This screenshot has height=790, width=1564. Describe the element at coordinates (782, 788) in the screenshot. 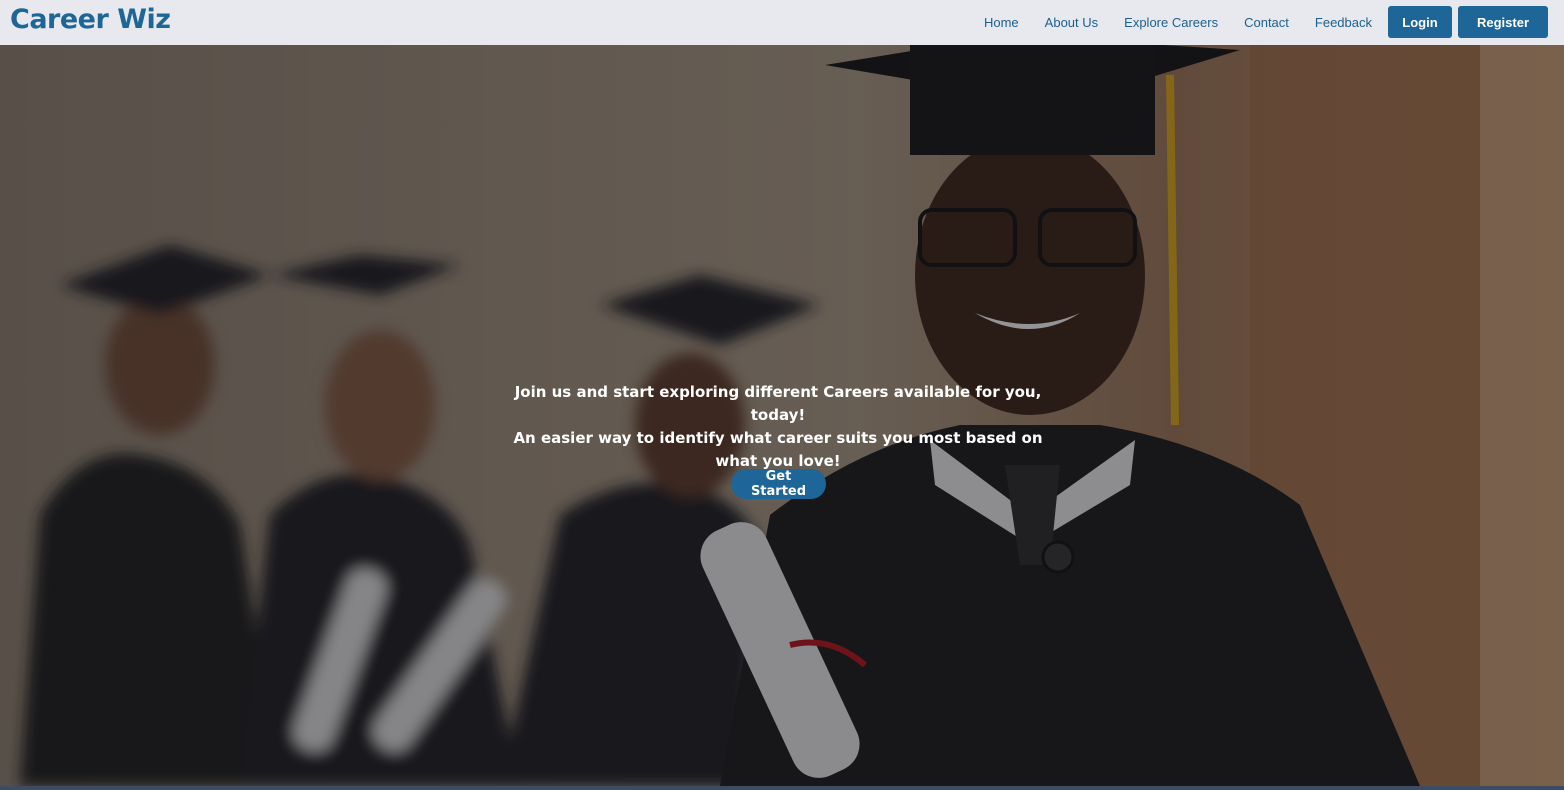

I see `bottom-divider` at that location.